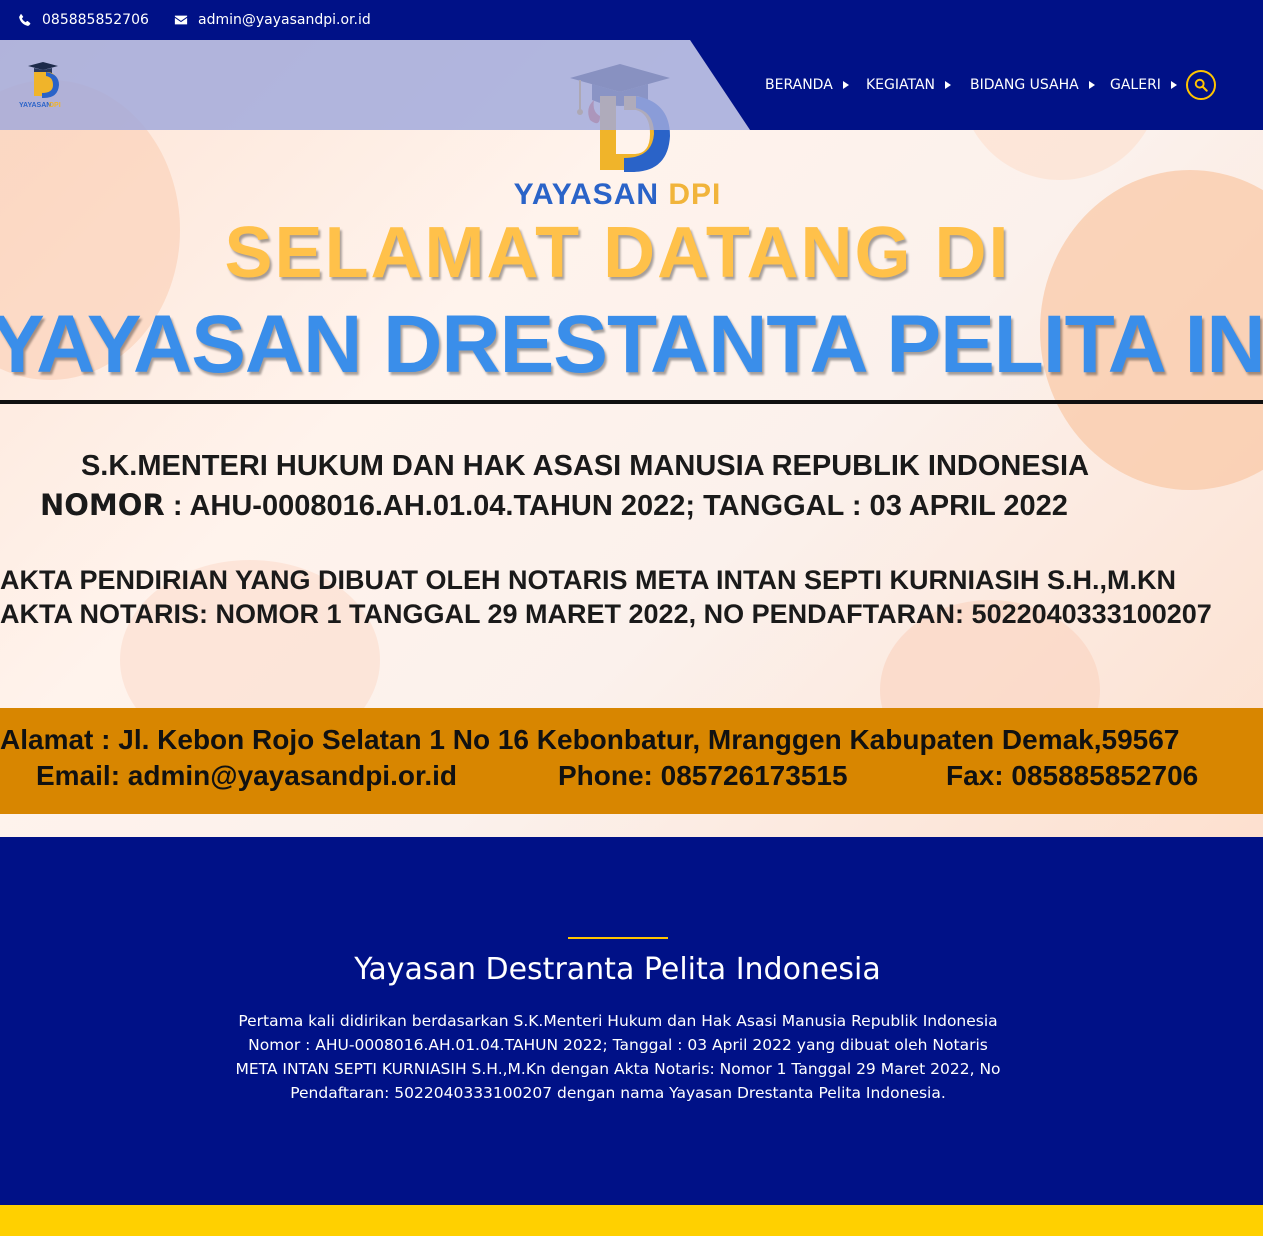 This screenshot has height=1236, width=1263. Describe the element at coordinates (799, 85) in the screenshot. I see `nav-item-label: BERANDA` at that location.